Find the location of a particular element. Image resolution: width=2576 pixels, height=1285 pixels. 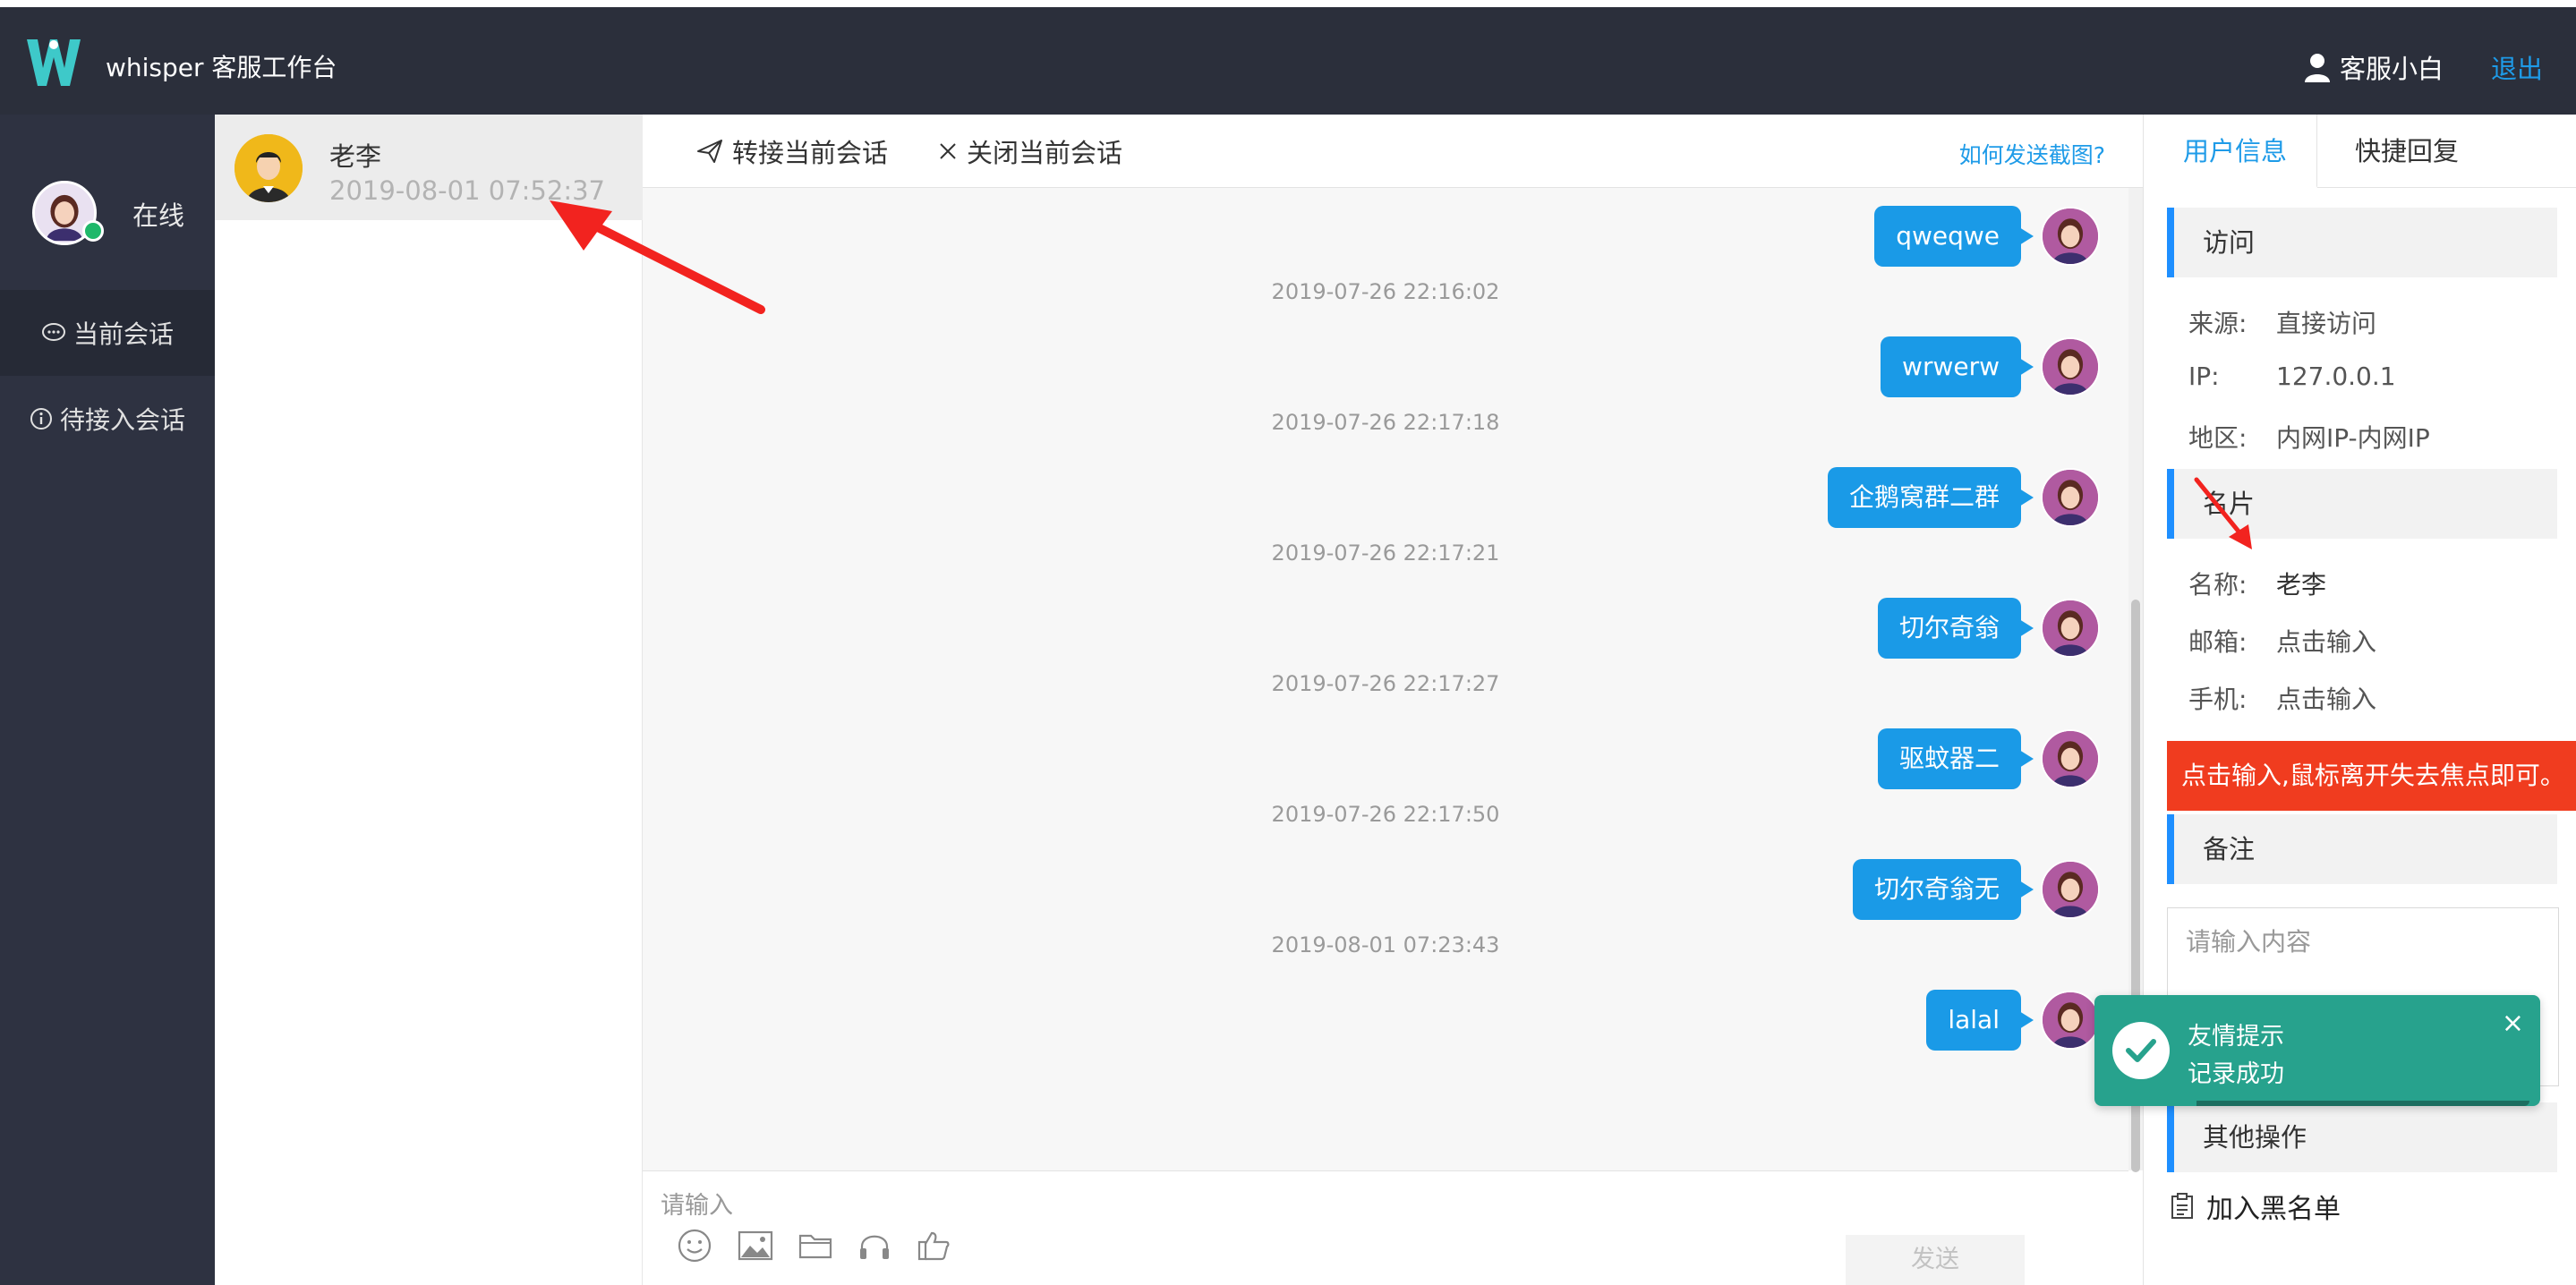

message-timestamp: 2019-07-26 22:17:27 is located at coordinates (1385, 683).